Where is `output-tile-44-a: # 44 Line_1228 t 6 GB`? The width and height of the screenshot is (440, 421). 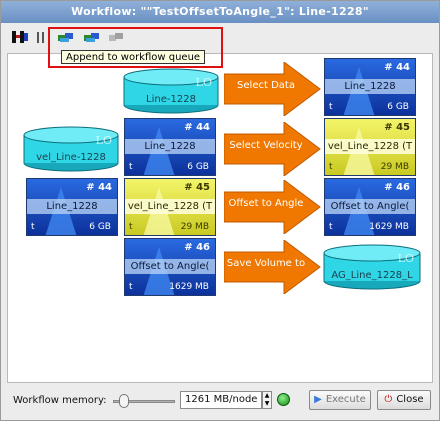 output-tile-44-a: # 44 Line_1228 t 6 GB is located at coordinates (370, 87).